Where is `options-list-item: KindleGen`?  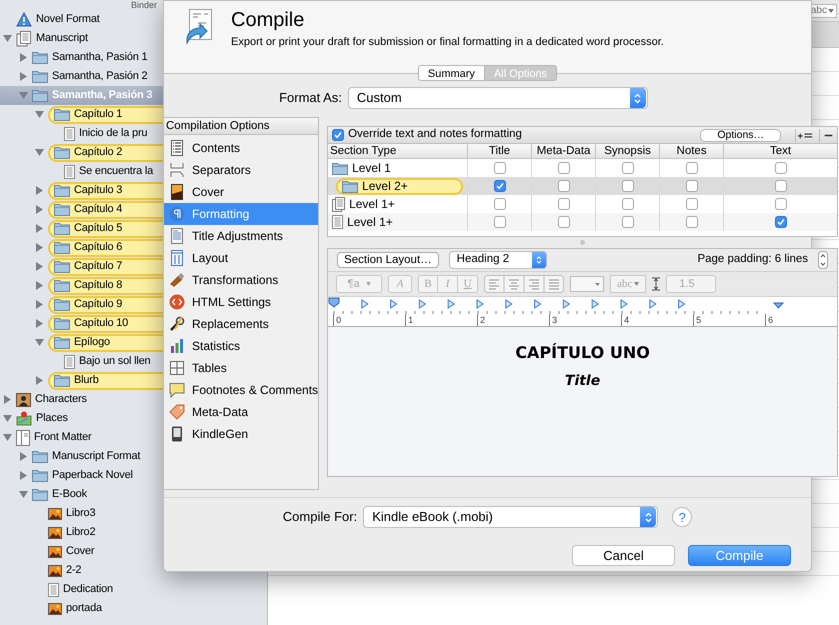 options-list-item: KindleGen is located at coordinates (241, 434).